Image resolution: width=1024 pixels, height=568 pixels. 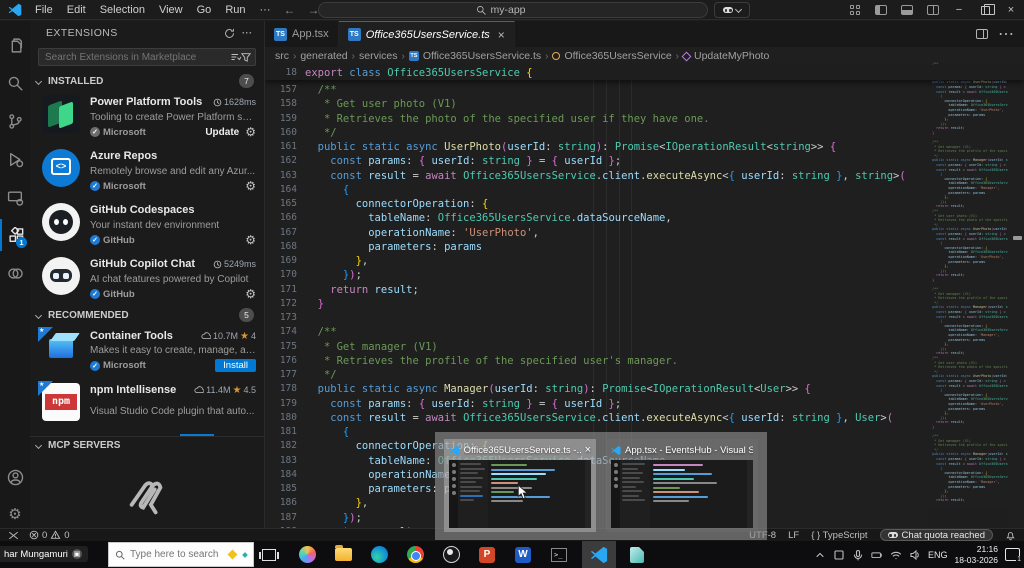 I want to click on taskbar-obs, so click(x=451, y=554).